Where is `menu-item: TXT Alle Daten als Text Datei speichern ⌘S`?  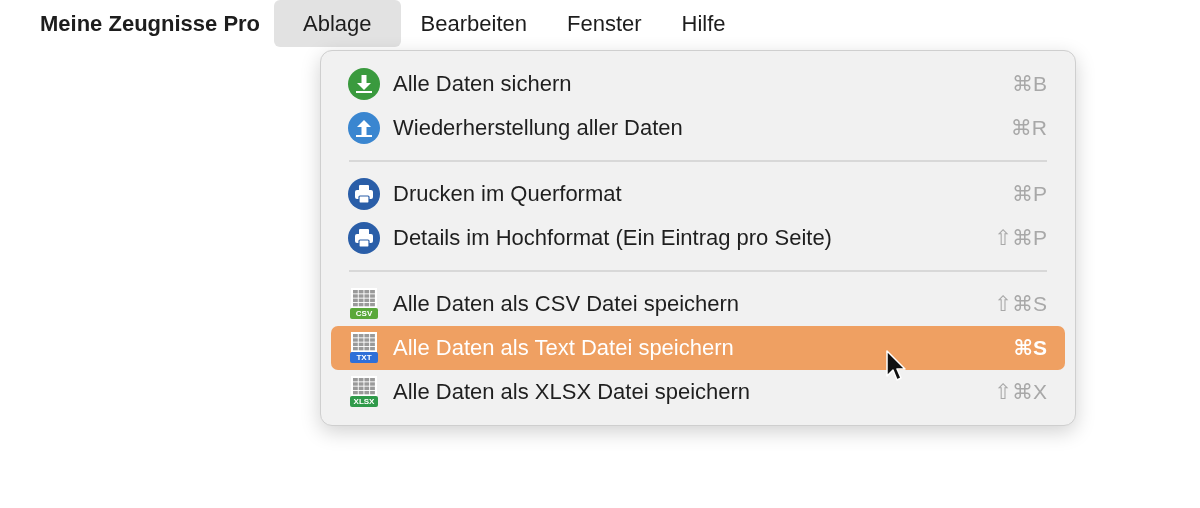
menu-item: TXT Alle Daten als Text Datei speichern ⌘S is located at coordinates (698, 348).